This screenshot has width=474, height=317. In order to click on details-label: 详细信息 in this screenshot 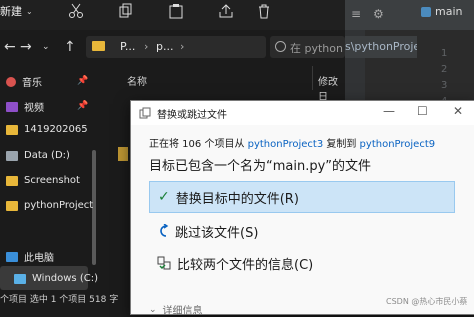, I will do `click(182, 311)`.